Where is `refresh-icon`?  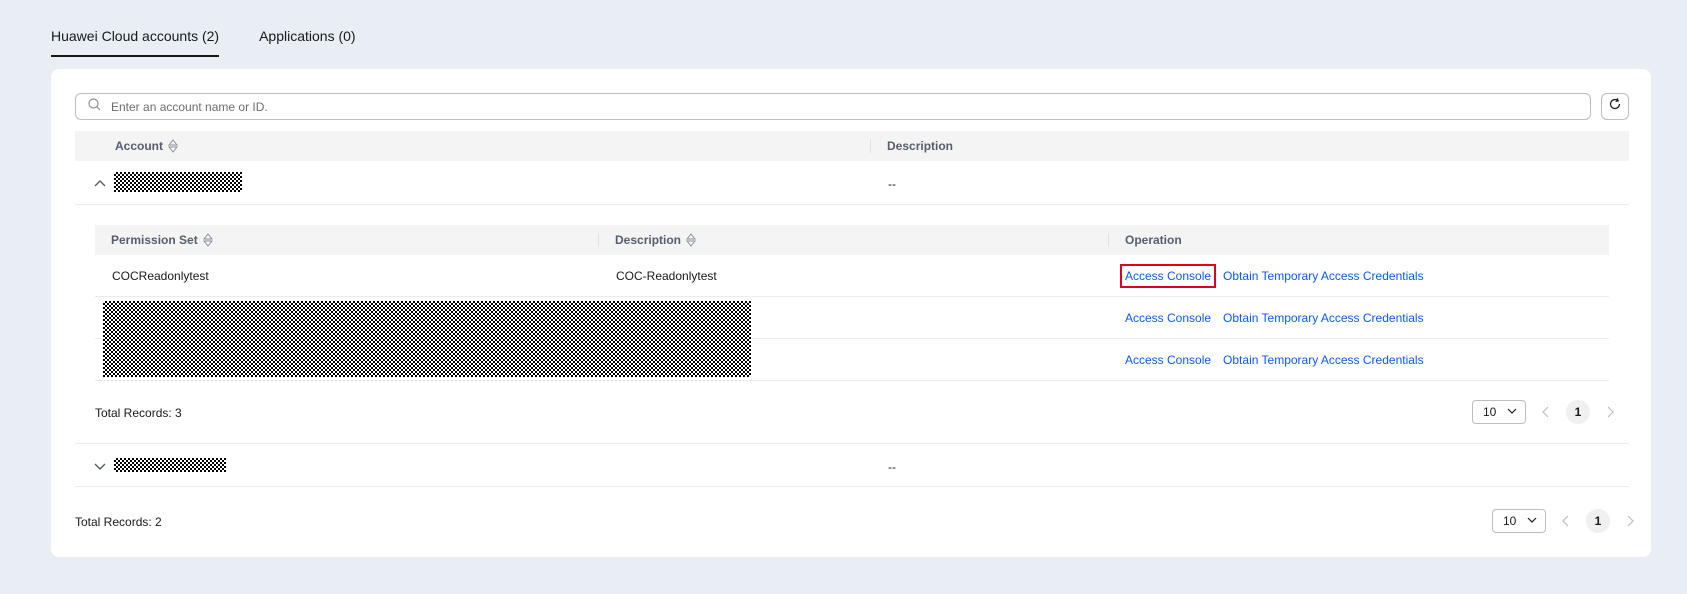
refresh-icon is located at coordinates (1615, 106).